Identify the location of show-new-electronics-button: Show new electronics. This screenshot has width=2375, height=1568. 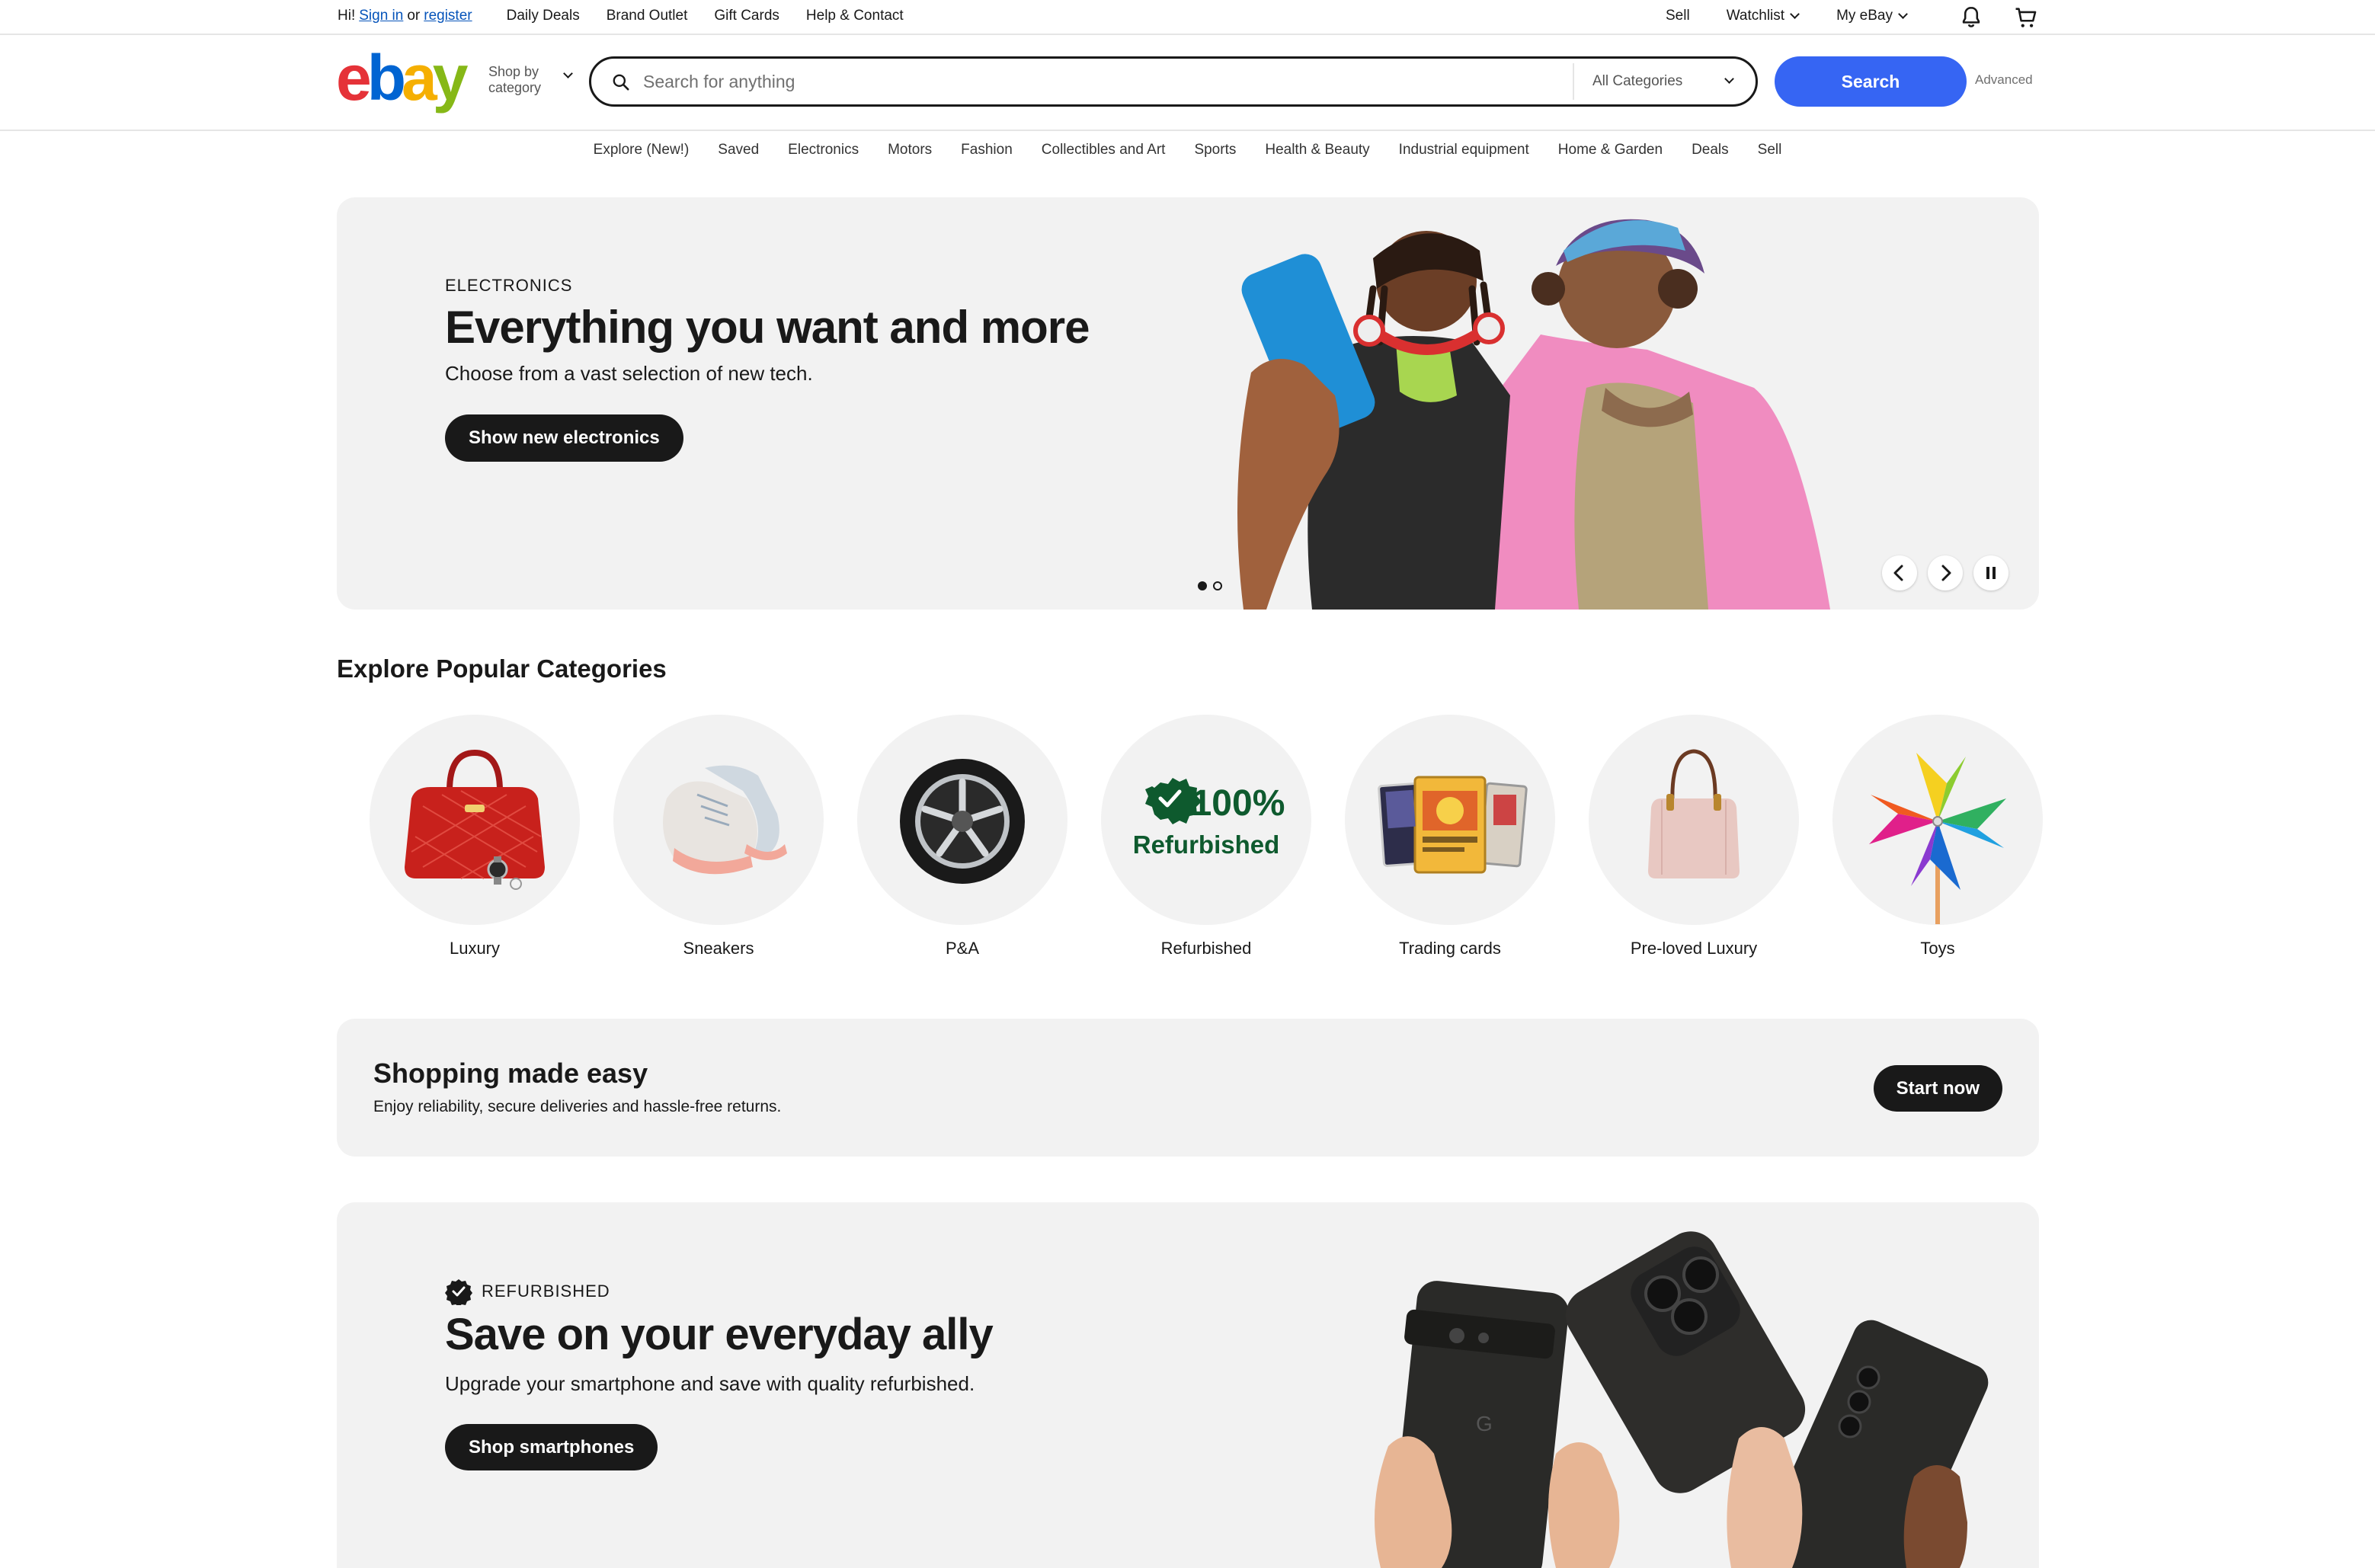
(564, 438).